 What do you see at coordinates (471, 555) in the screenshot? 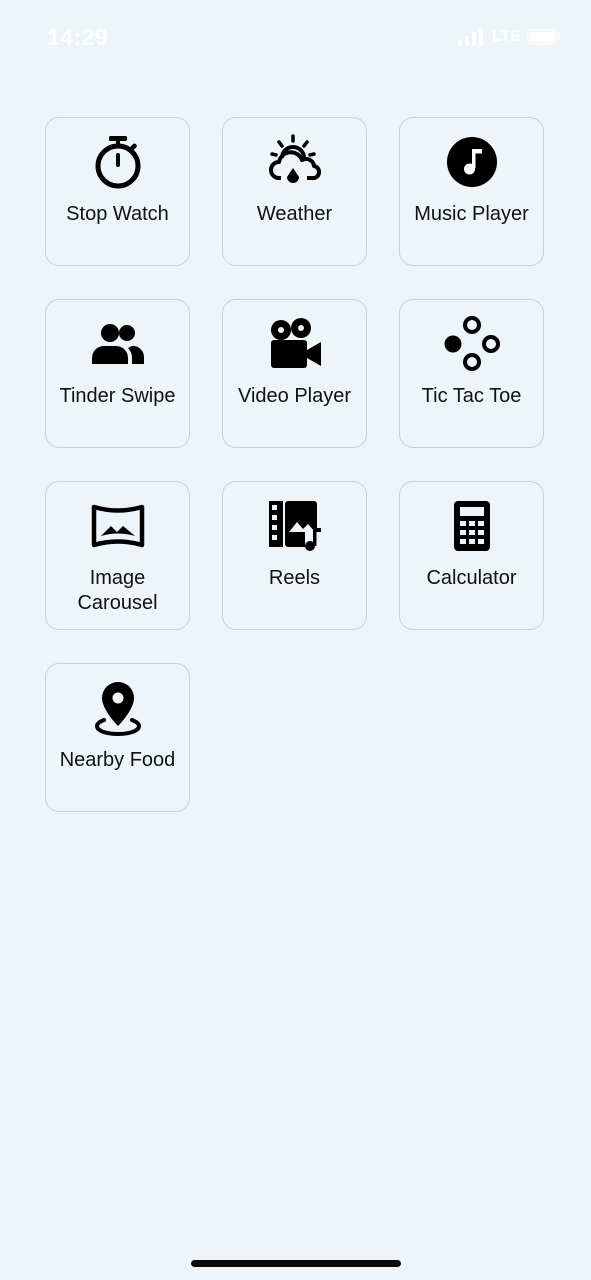
I see `app-tile-calculator: Calculator` at bounding box center [471, 555].